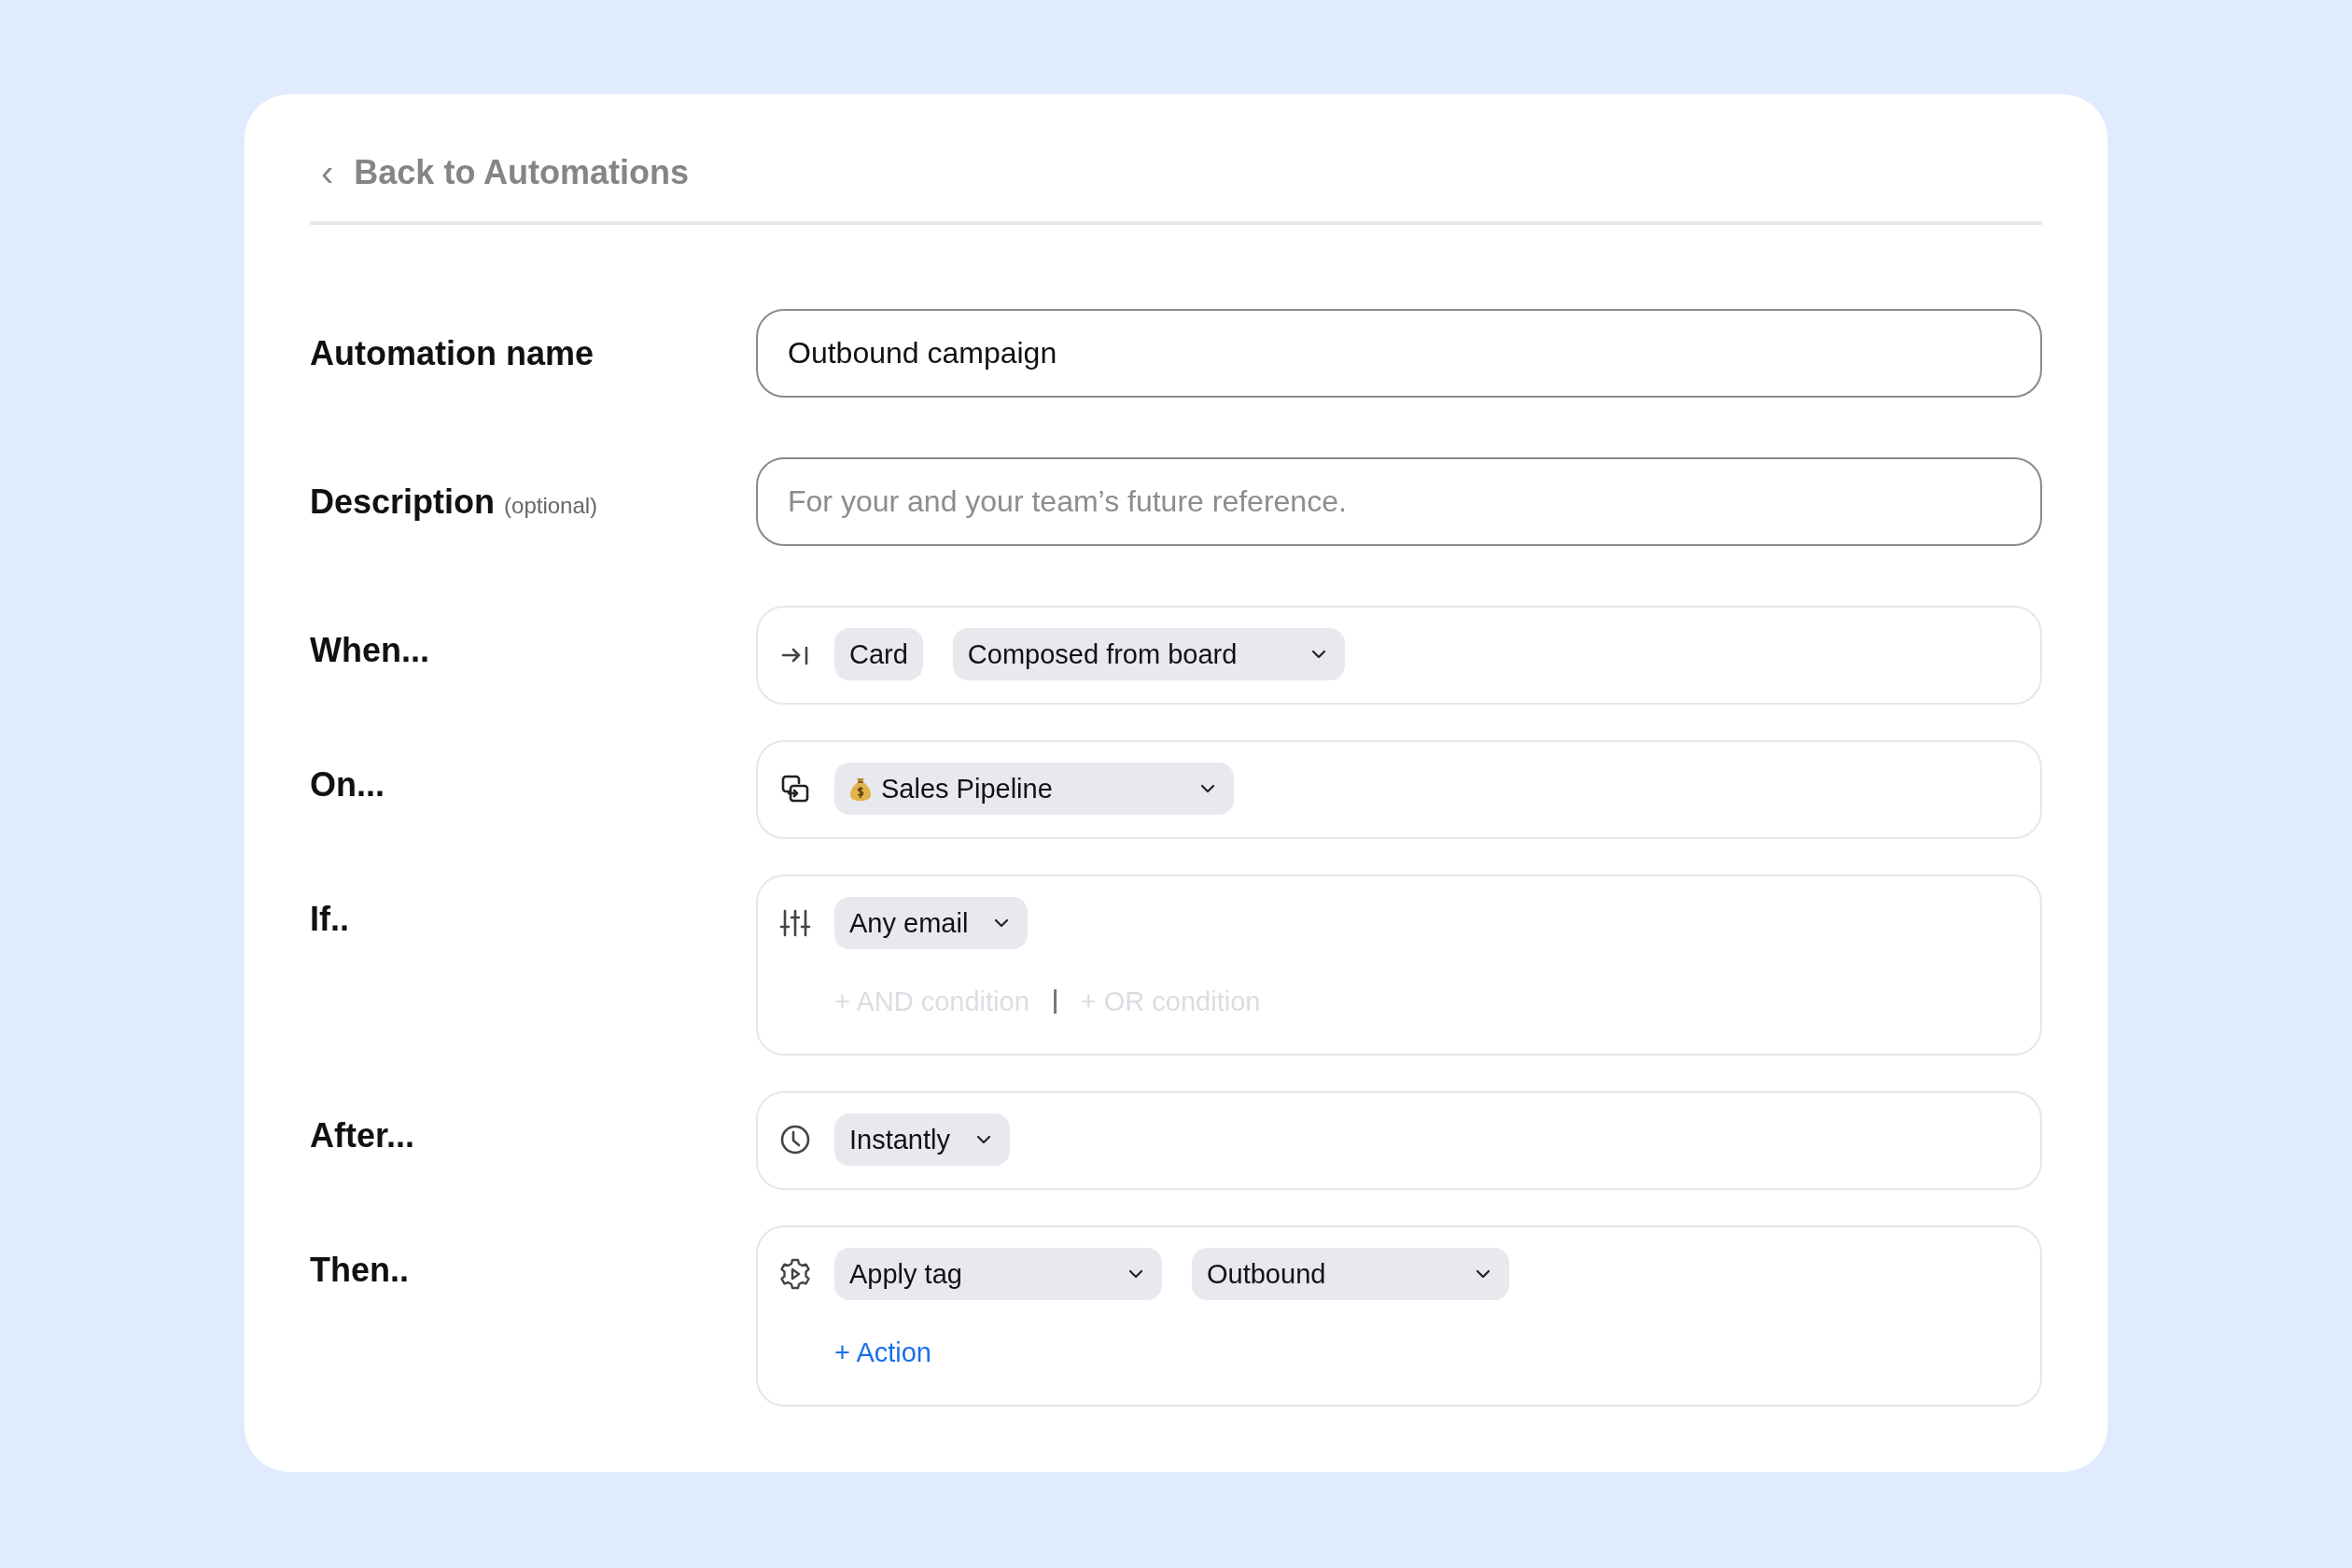 The image size is (2352, 1568). I want to click on step-label: If.., so click(329, 919).